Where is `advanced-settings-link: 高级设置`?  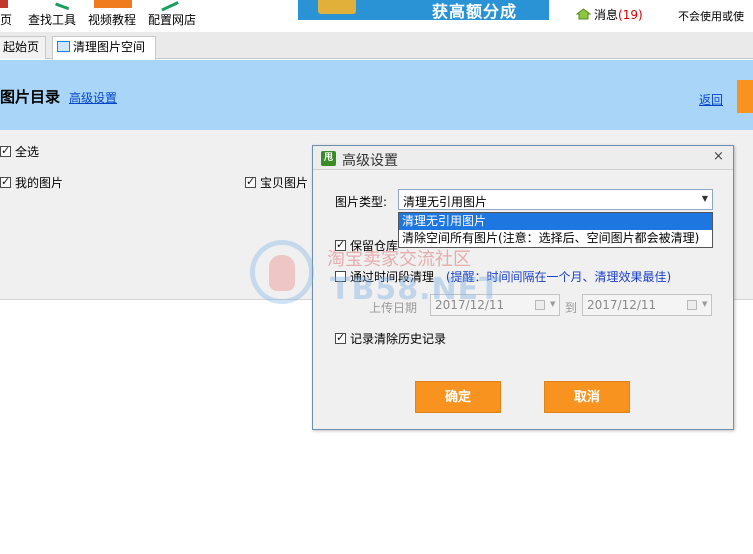 advanced-settings-link: 高级设置 is located at coordinates (93, 97).